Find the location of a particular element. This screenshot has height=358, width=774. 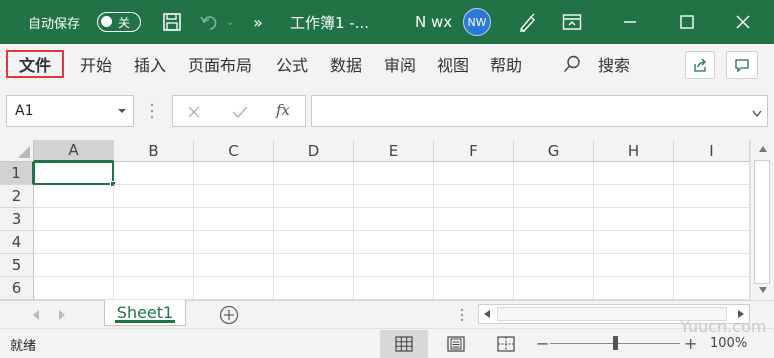

cell-a2 is located at coordinates (74, 196).